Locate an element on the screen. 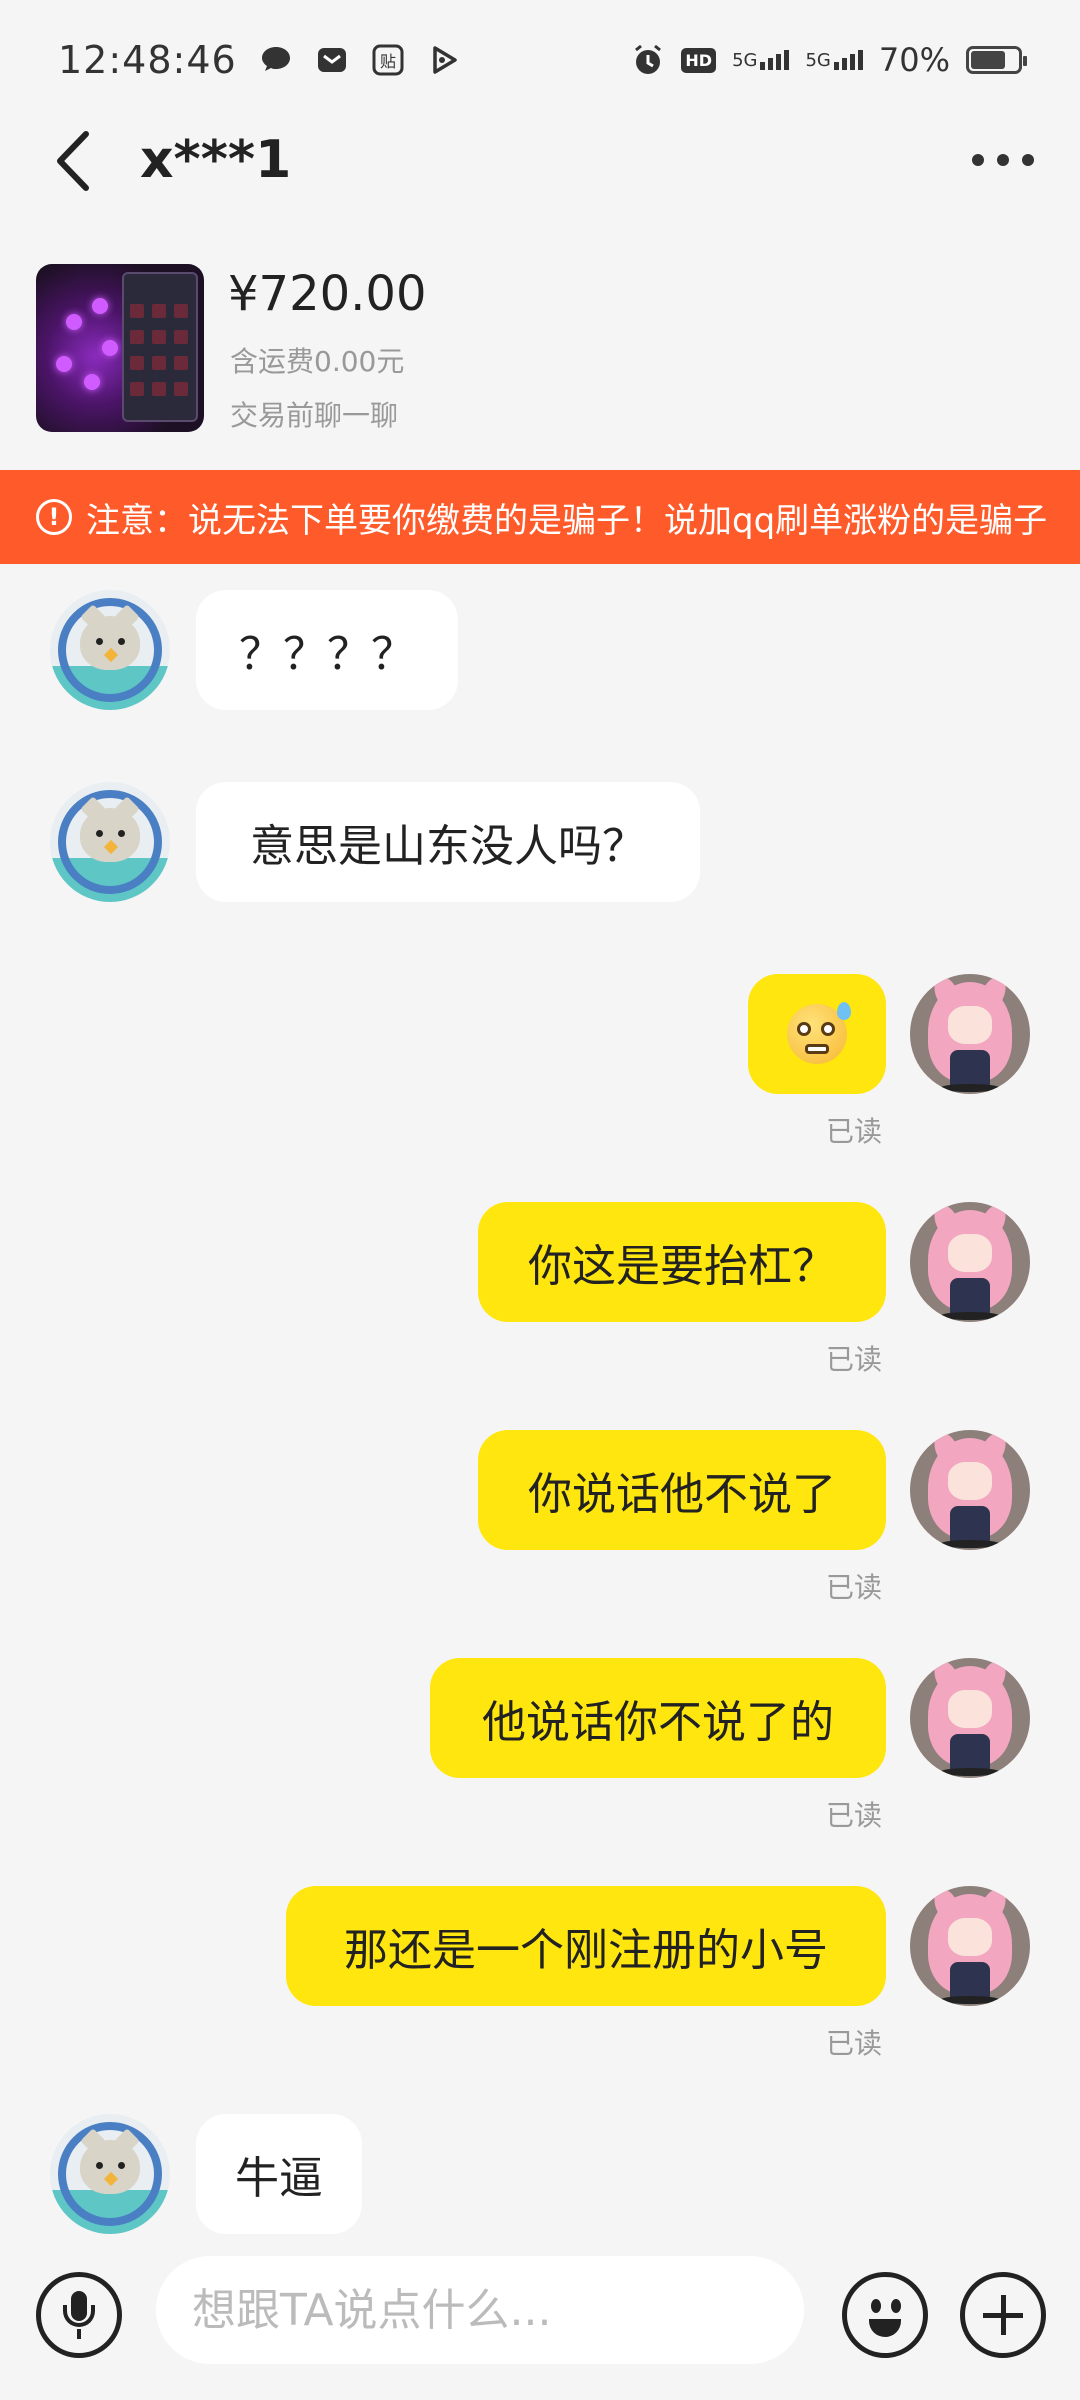 The width and height of the screenshot is (1080, 2400). message-bubble-outgoing: 你说话他不说了 is located at coordinates (682, 1490).